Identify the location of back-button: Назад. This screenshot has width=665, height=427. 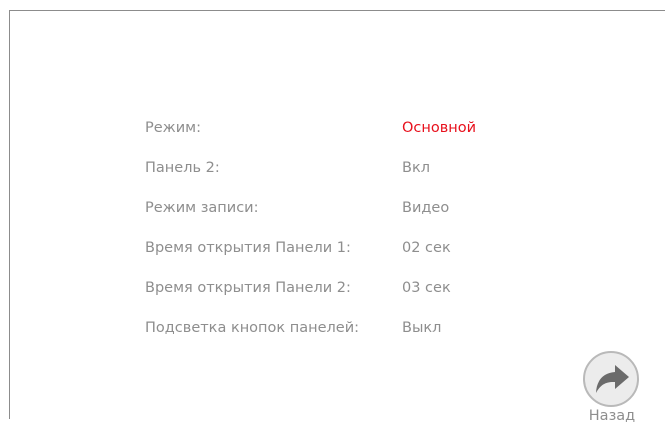
(612, 389).